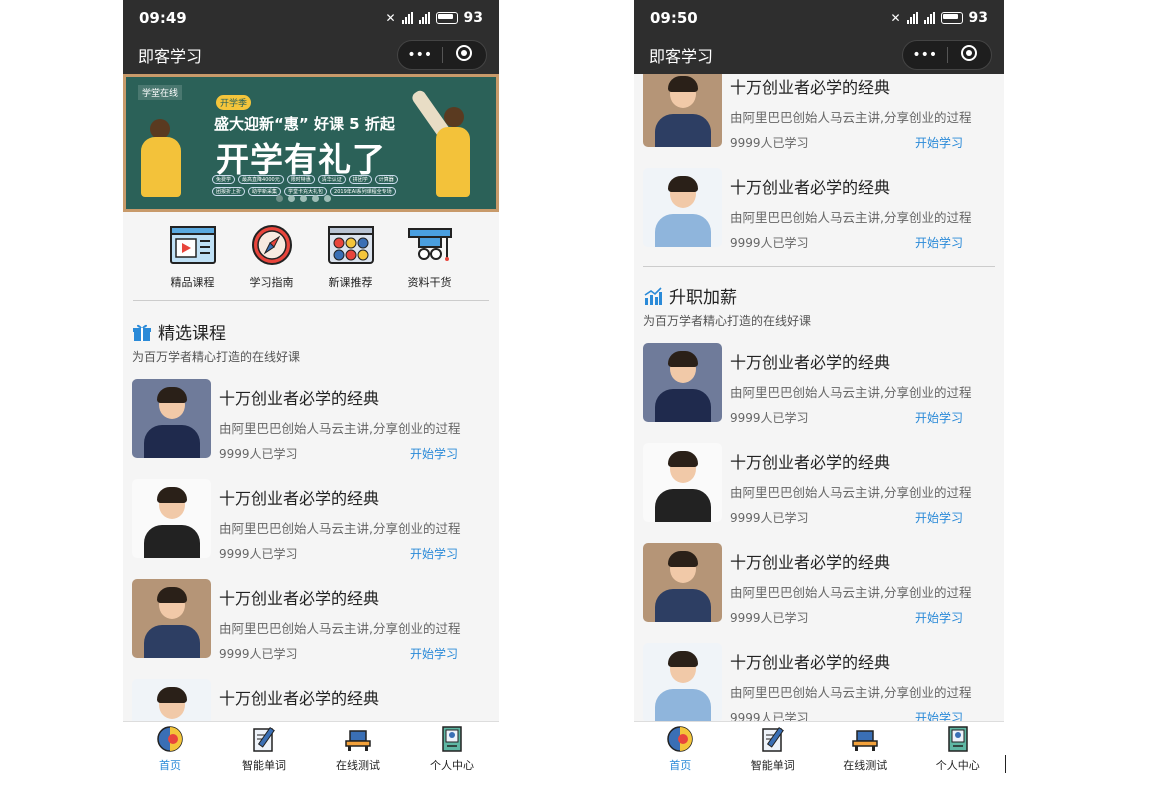 This screenshot has width=1173, height=796. Describe the element at coordinates (272, 257) in the screenshot. I see `quick-nav-guide: 学习指南` at that location.